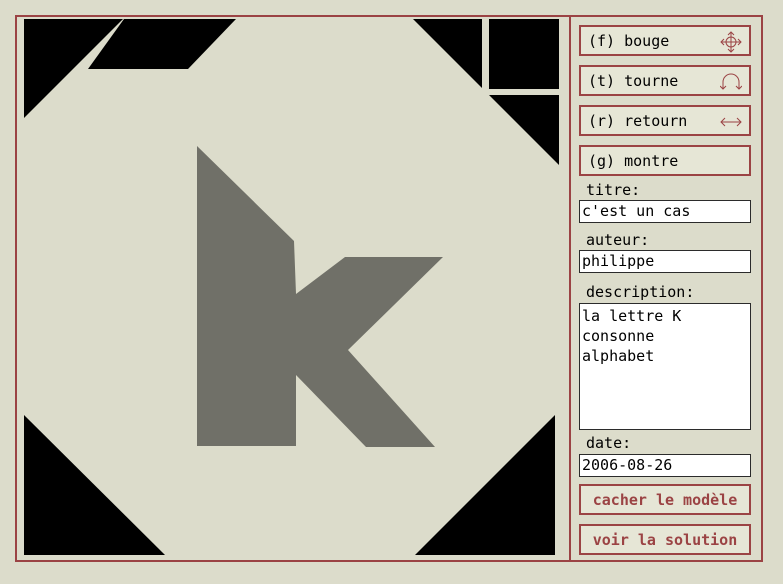  I want to click on flip-mode-button: (r) retourn, so click(665, 120).